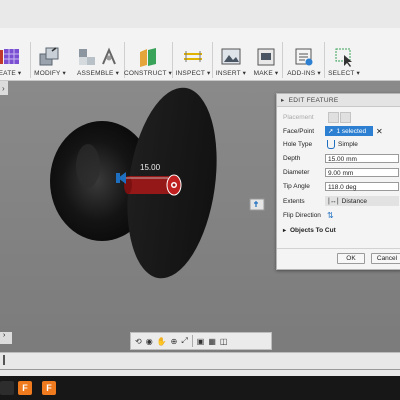 The width and height of the screenshot is (400, 400). Describe the element at coordinates (298, 117) in the screenshot. I see `placement-label: Placement` at that location.